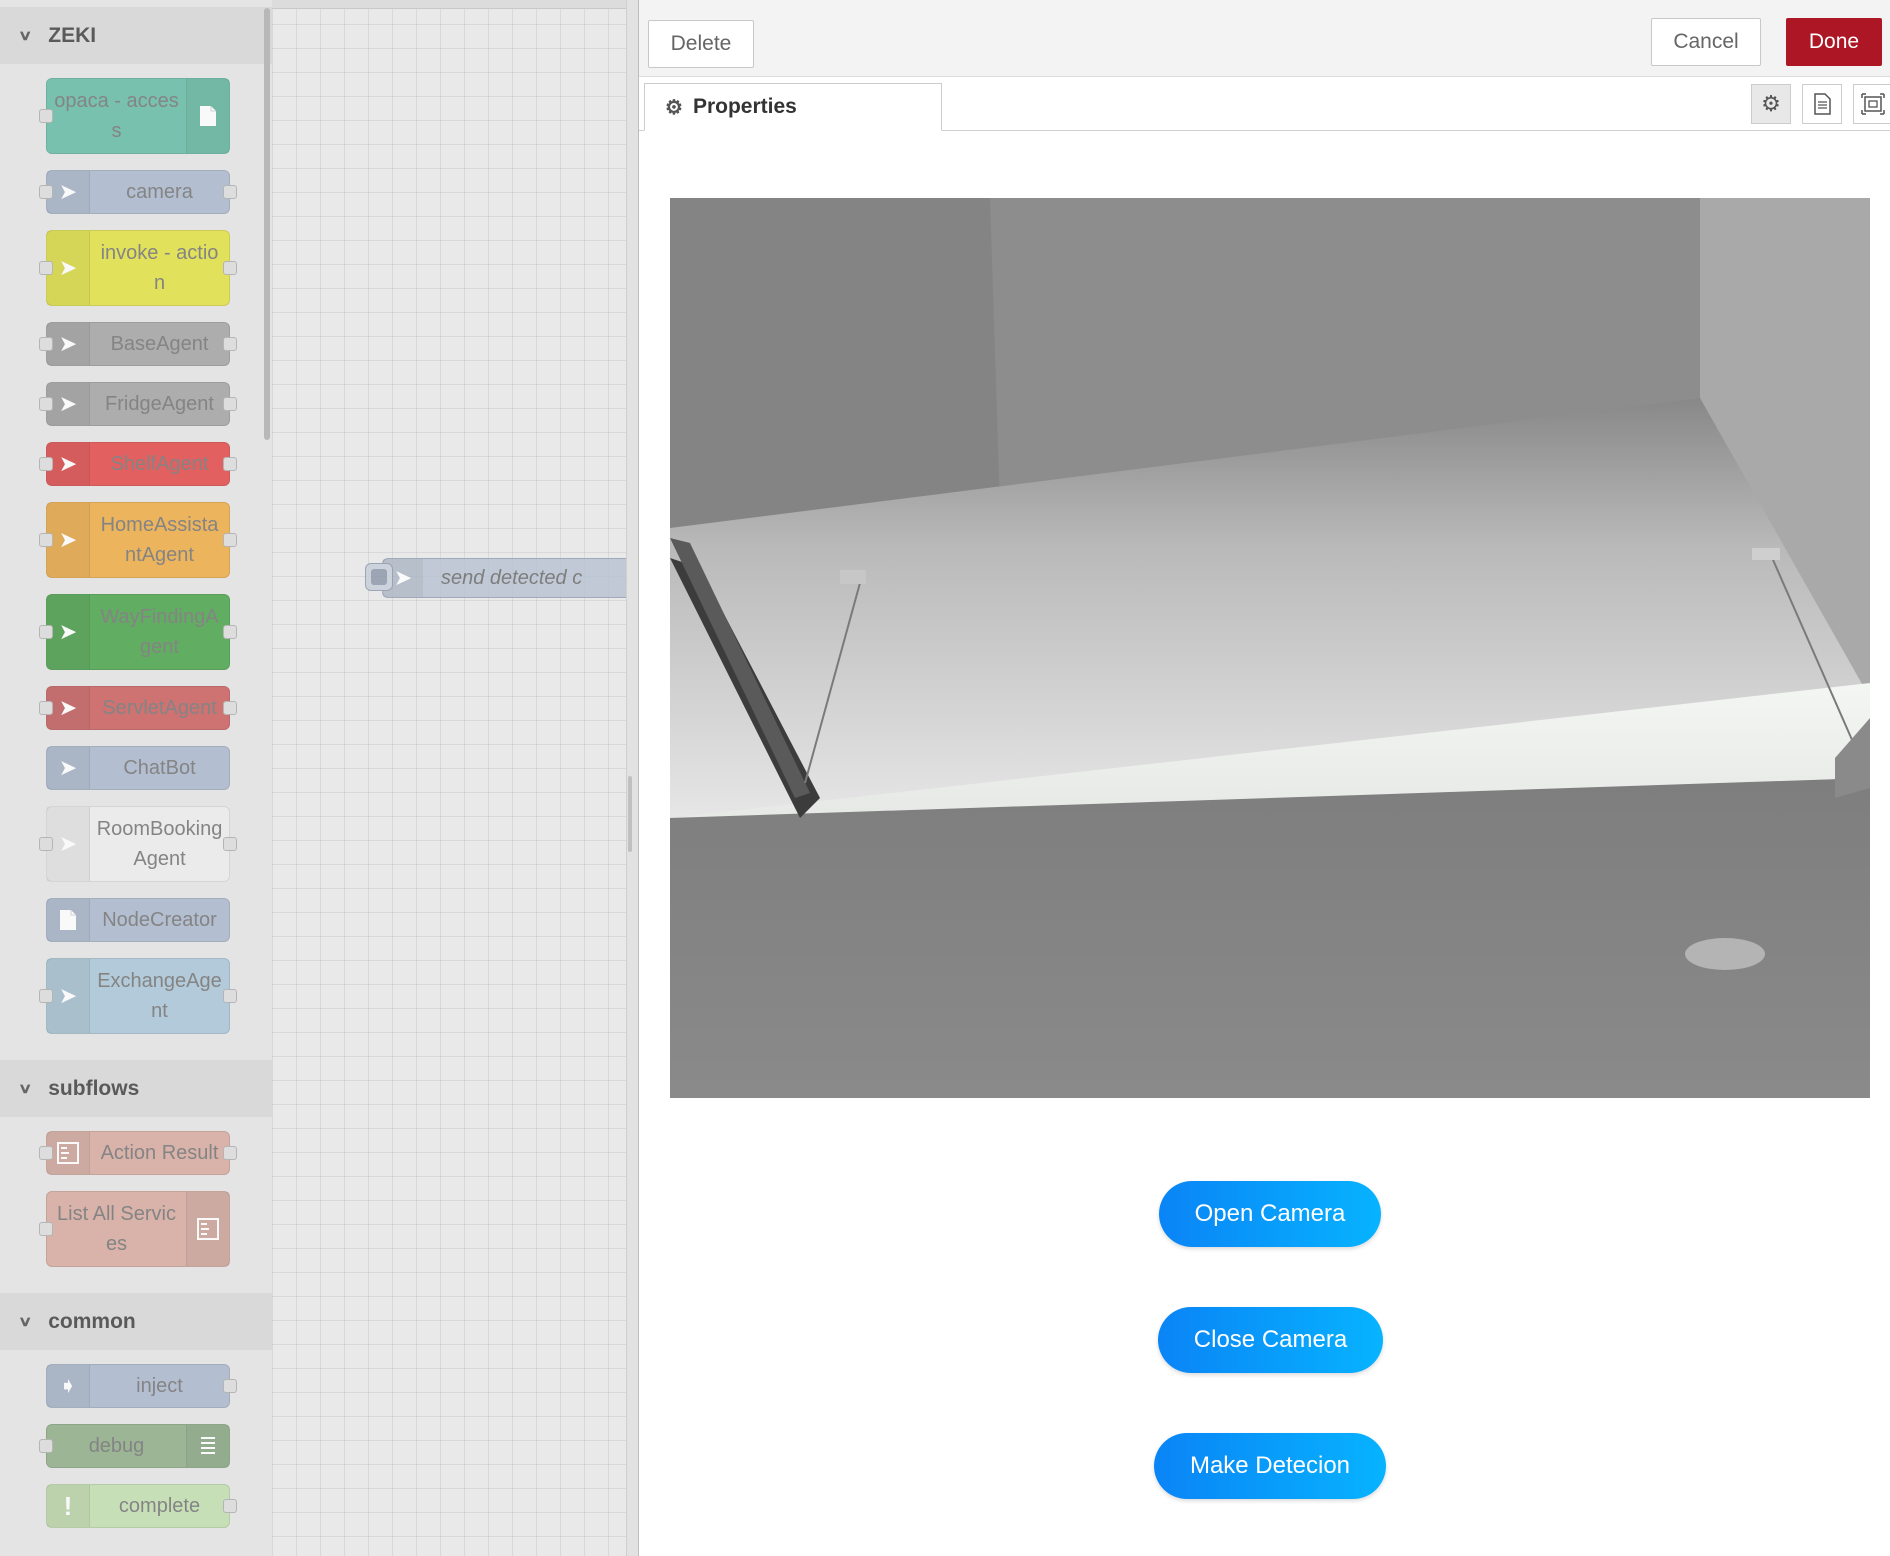 The height and width of the screenshot is (1556, 1890). Describe the element at coordinates (159, 920) in the screenshot. I see `palette-node-label: NodeCreator` at that location.